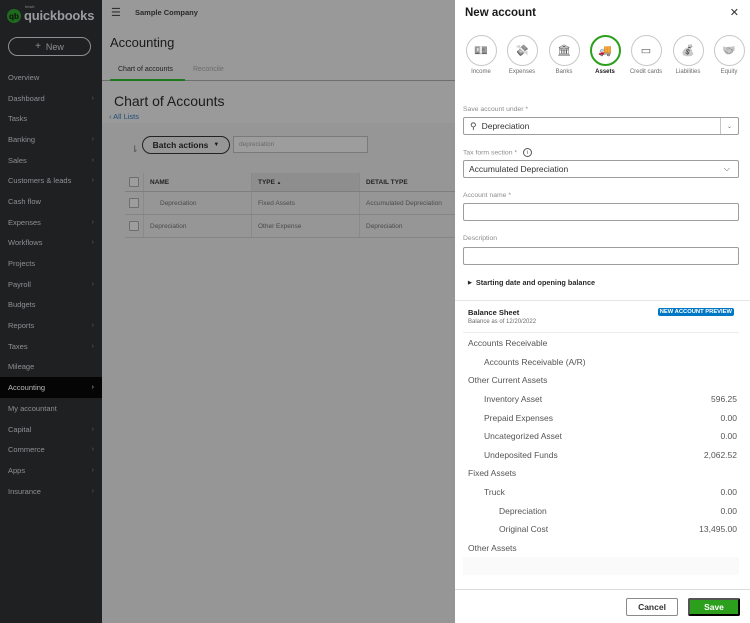 Image resolution: width=750 pixels, height=623 pixels. I want to click on balance-sheet-row: Original Cost 13,495.00, so click(601, 529).